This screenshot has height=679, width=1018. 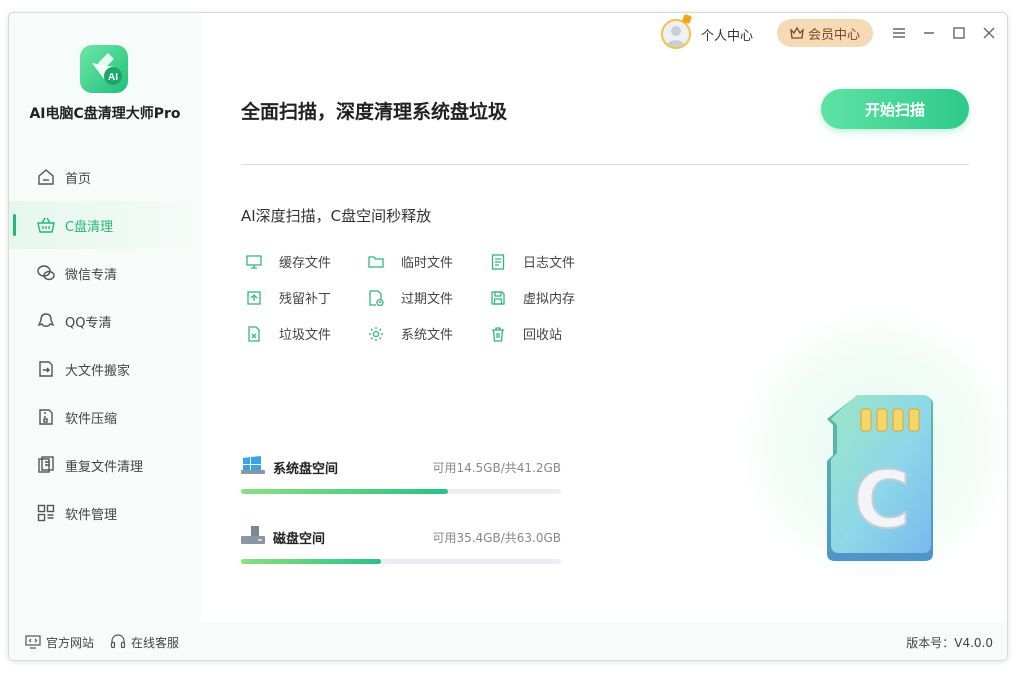 What do you see at coordinates (305, 335) in the screenshot?
I see `feature-label: 垃圾文件` at bounding box center [305, 335].